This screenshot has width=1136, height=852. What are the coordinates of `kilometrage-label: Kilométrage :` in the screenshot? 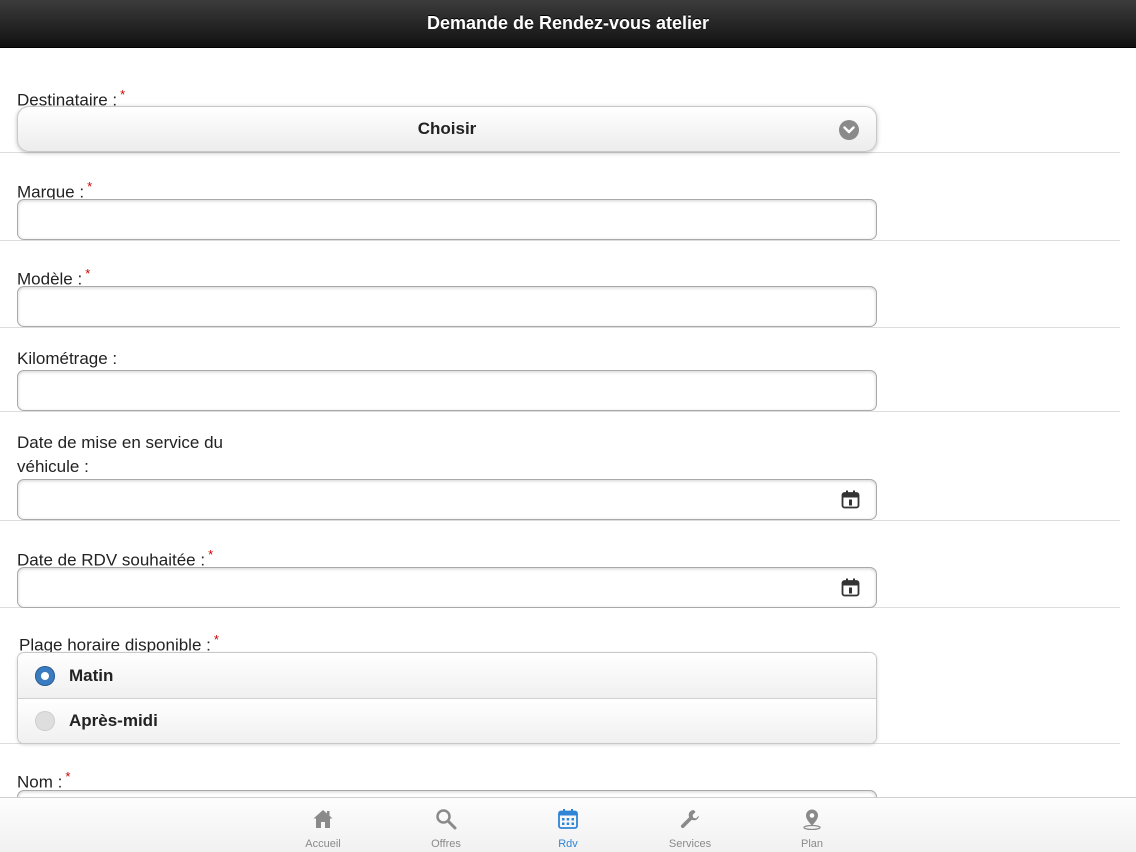 It's located at (67, 358).